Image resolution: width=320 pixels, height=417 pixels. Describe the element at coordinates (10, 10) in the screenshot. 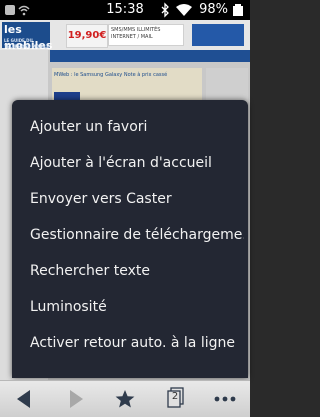

I see `notification-icon` at that location.